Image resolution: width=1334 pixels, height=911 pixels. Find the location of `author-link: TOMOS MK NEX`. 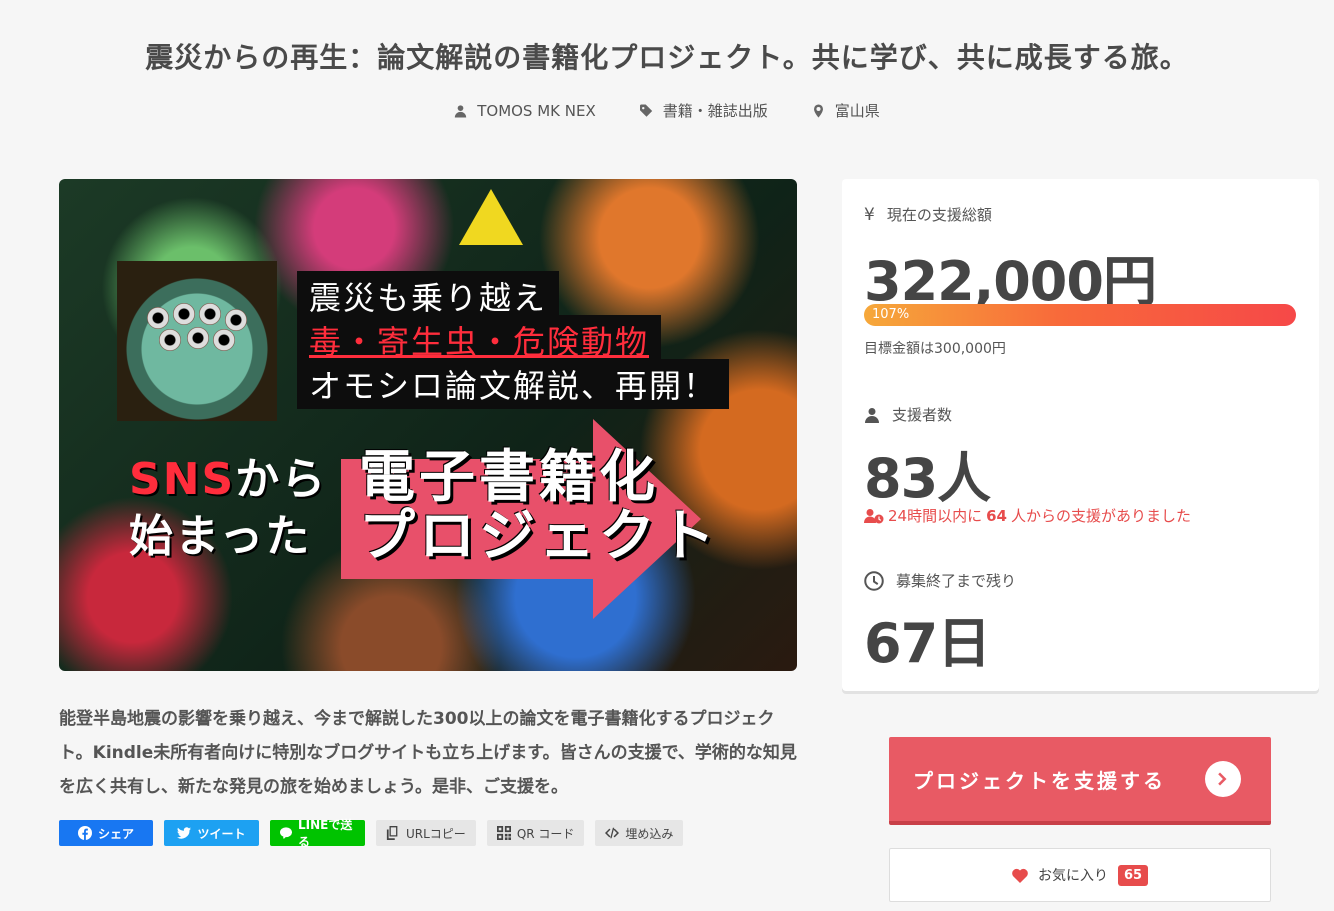

author-link: TOMOS MK NEX is located at coordinates (525, 110).